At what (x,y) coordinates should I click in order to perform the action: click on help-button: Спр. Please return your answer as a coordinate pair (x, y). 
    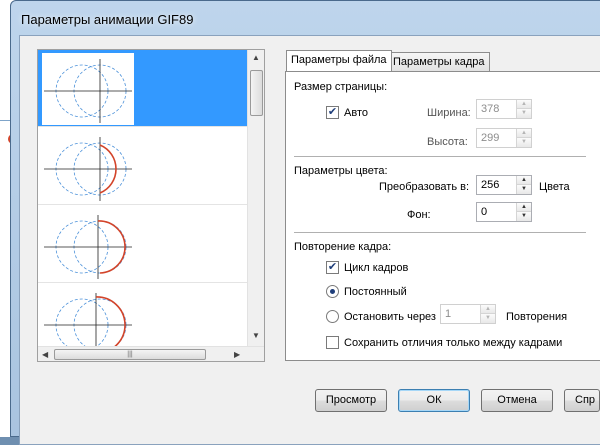
    Looking at the image, I should click on (582, 400).